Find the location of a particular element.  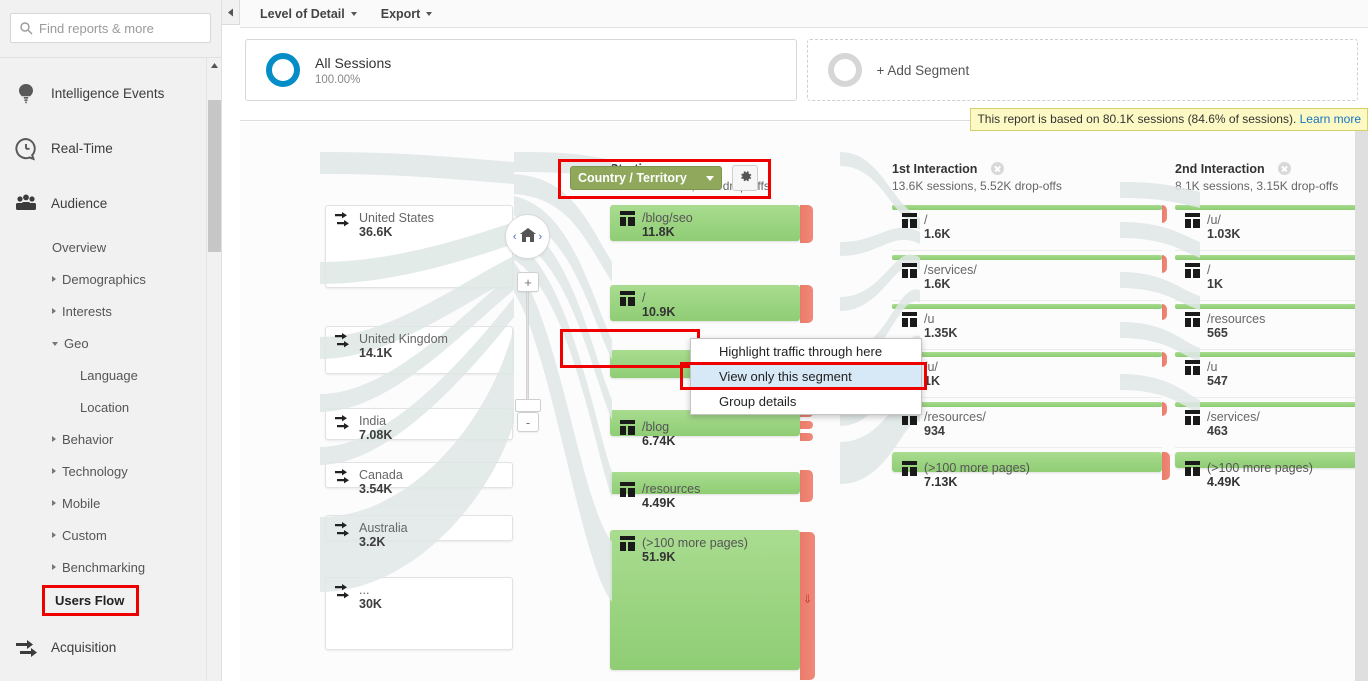

context-menu-item-view-only-segment: View only this segment is located at coordinates (806, 376).